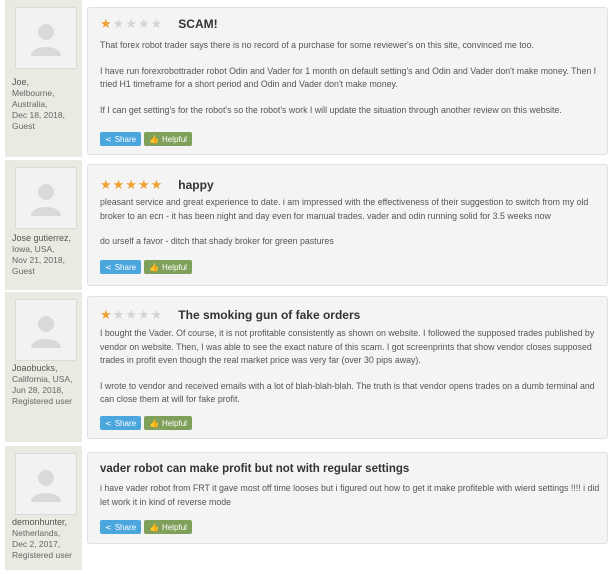 The height and width of the screenshot is (574, 615). I want to click on review-date: Dec 18, 2018,, so click(38, 115).